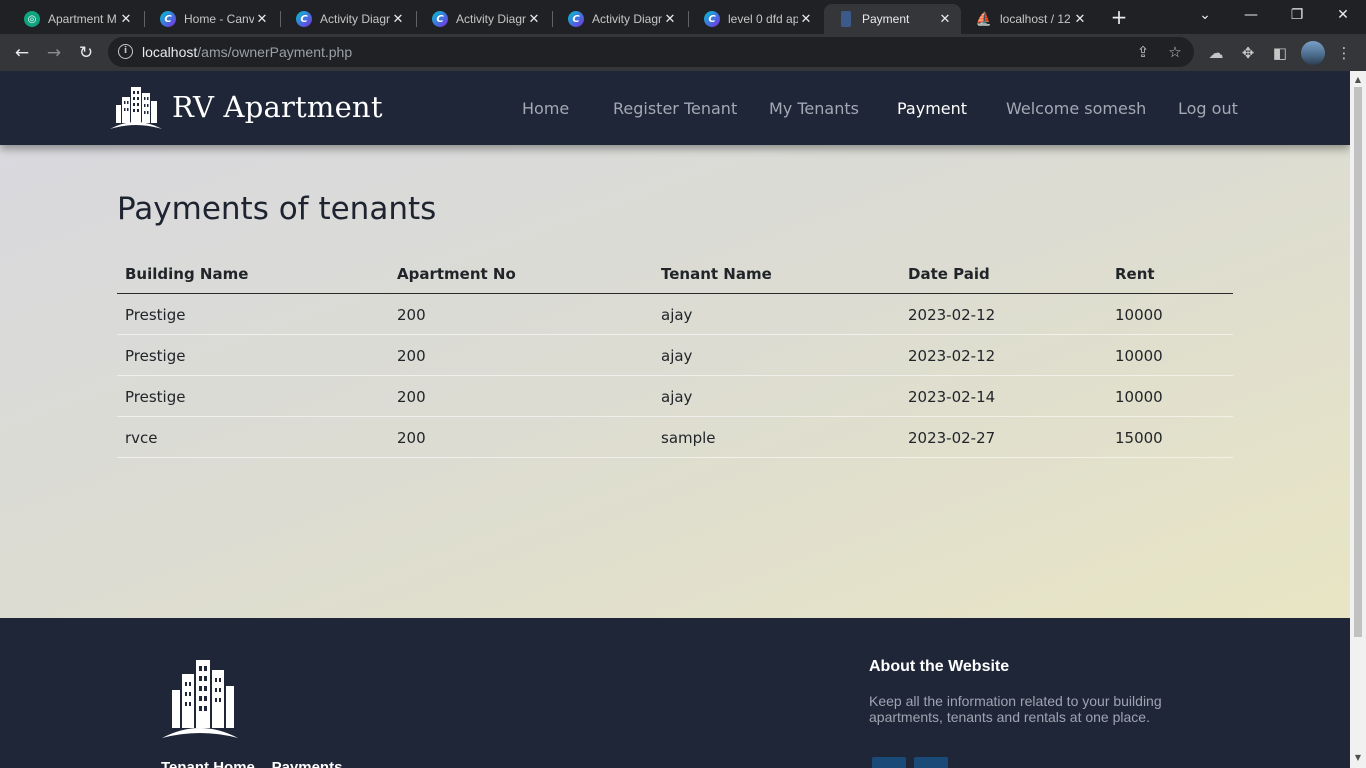 This screenshot has width=1366, height=768. I want to click on chatgpt-icon: ◎, so click(32, 19).